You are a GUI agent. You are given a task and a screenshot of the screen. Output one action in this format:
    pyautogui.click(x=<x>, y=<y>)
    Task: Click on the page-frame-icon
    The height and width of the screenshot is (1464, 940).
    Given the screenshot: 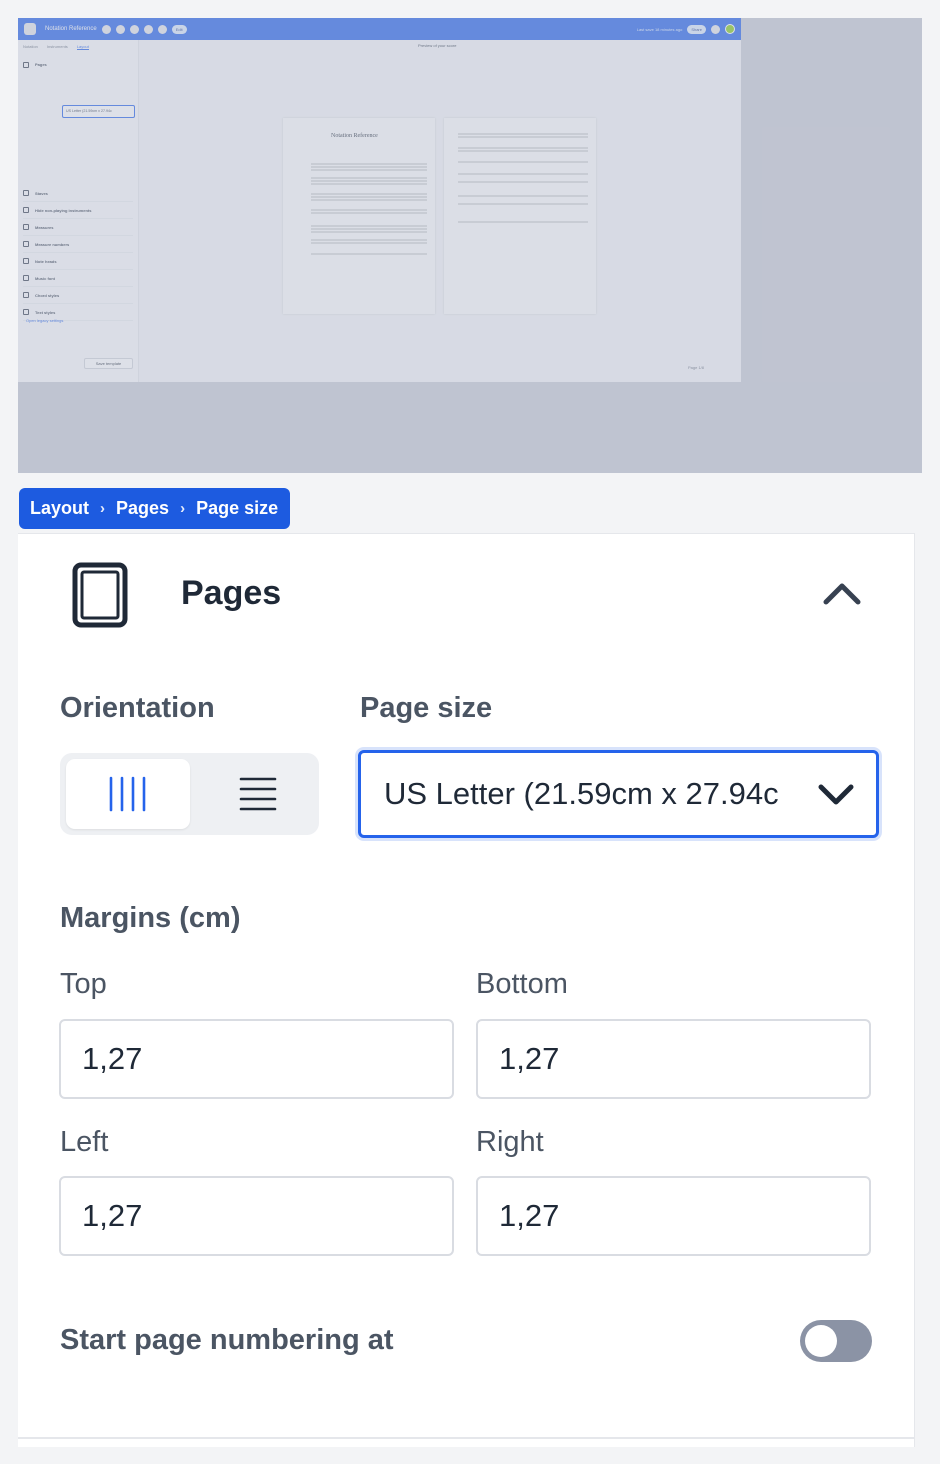 What is the action you would take?
    pyautogui.click(x=100, y=595)
    